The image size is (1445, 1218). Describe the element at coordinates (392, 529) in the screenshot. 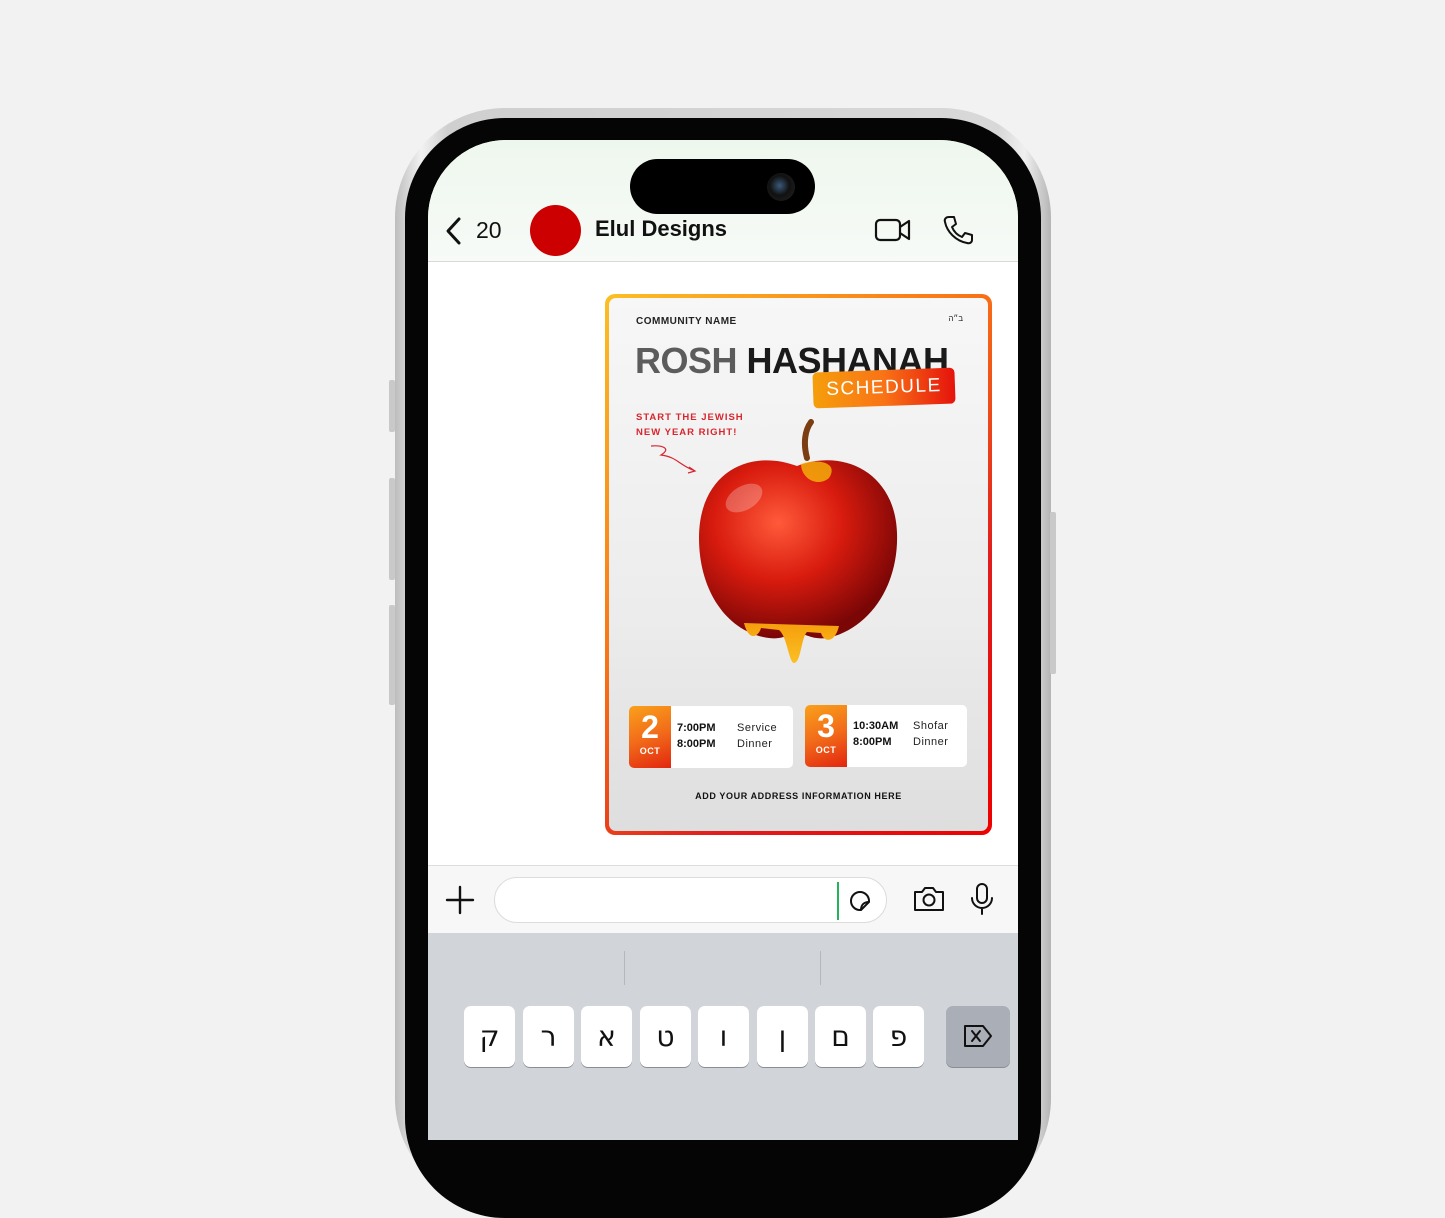

I see `volume-up-button` at that location.